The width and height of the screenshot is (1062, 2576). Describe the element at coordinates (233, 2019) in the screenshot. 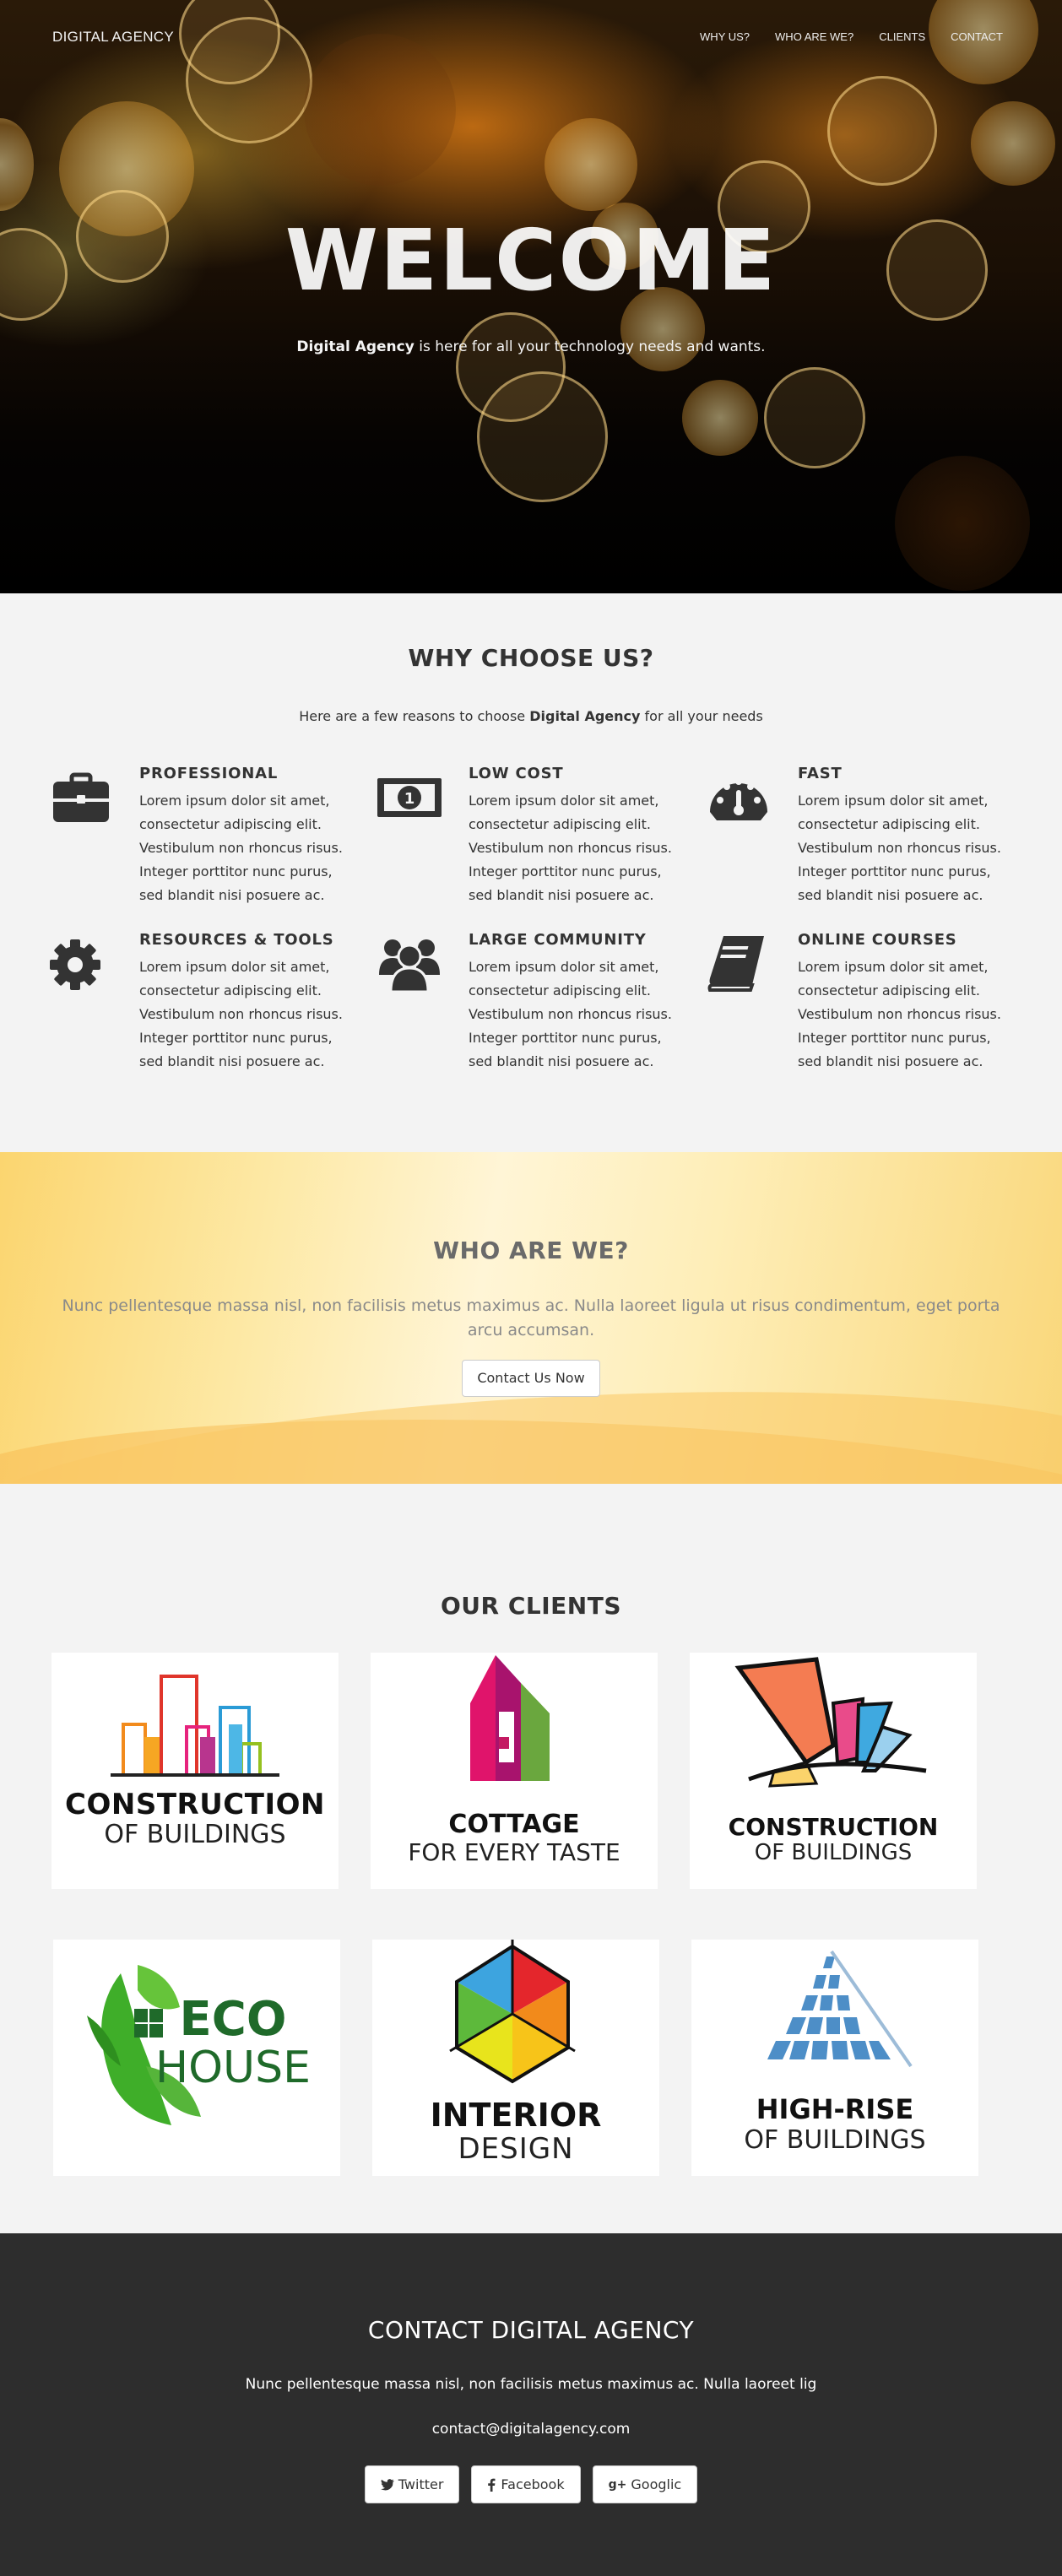

I see `client-logo-name: ECO` at that location.